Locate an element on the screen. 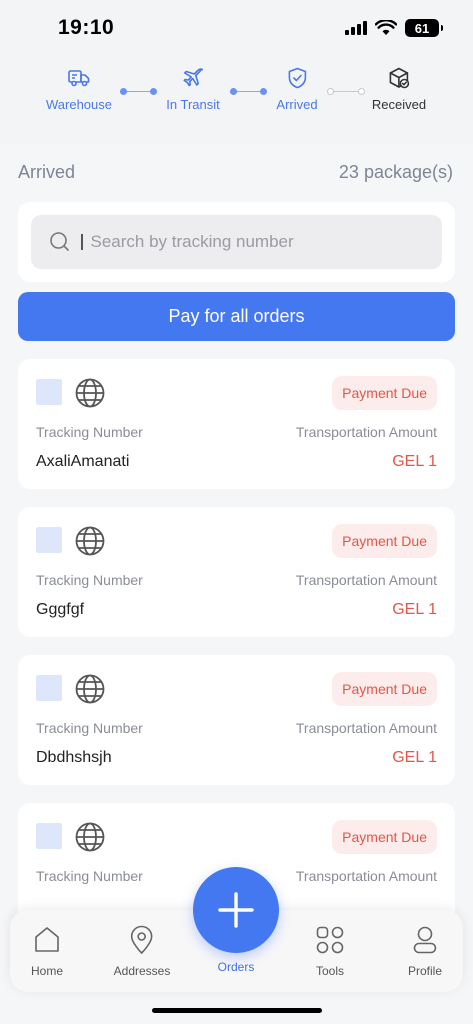 The height and width of the screenshot is (1024, 473). shipment-stepper: Warehouse In Transit Arrived Received is located at coordinates (236, 96).